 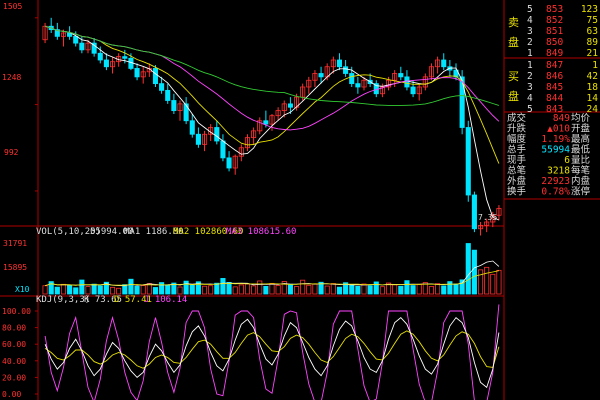 I want to click on buy-price: 844, so click(x=554, y=98).